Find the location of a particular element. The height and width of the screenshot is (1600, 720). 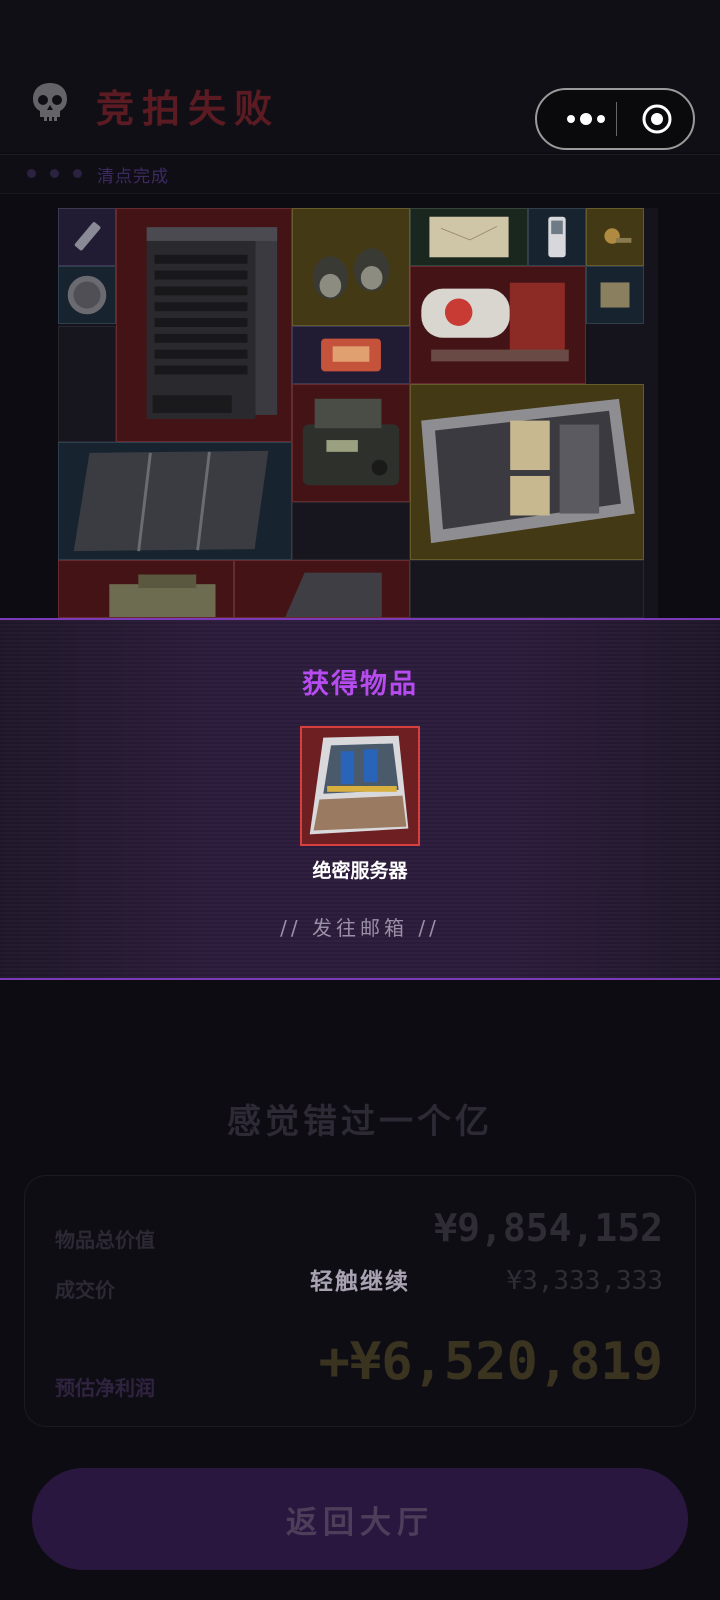

more-dots-icon is located at coordinates (586, 119).